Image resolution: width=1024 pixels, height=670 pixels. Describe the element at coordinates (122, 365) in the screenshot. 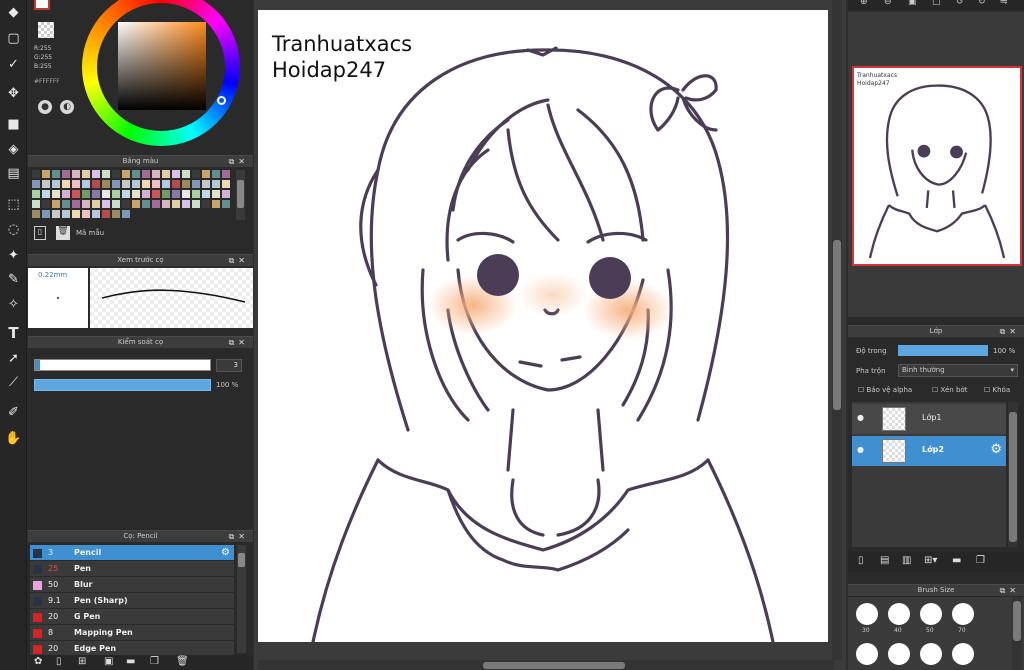

I see `brush-size-slider` at that location.